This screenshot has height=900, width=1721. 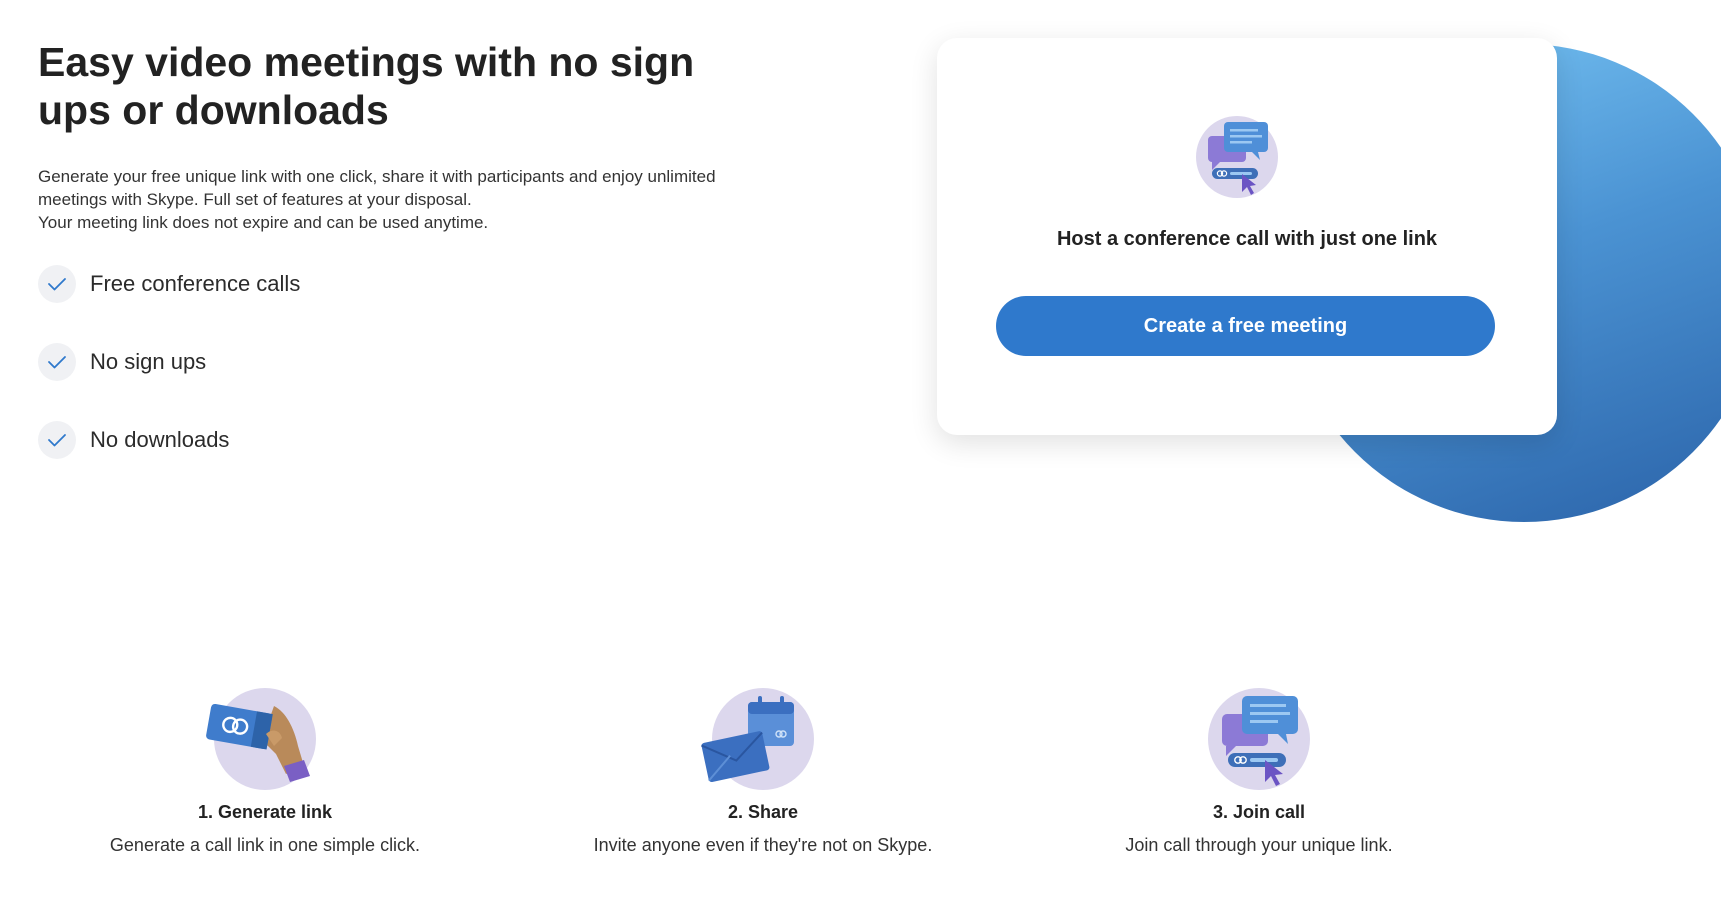 I want to click on feature-item: No downloads, so click(x=169, y=440).